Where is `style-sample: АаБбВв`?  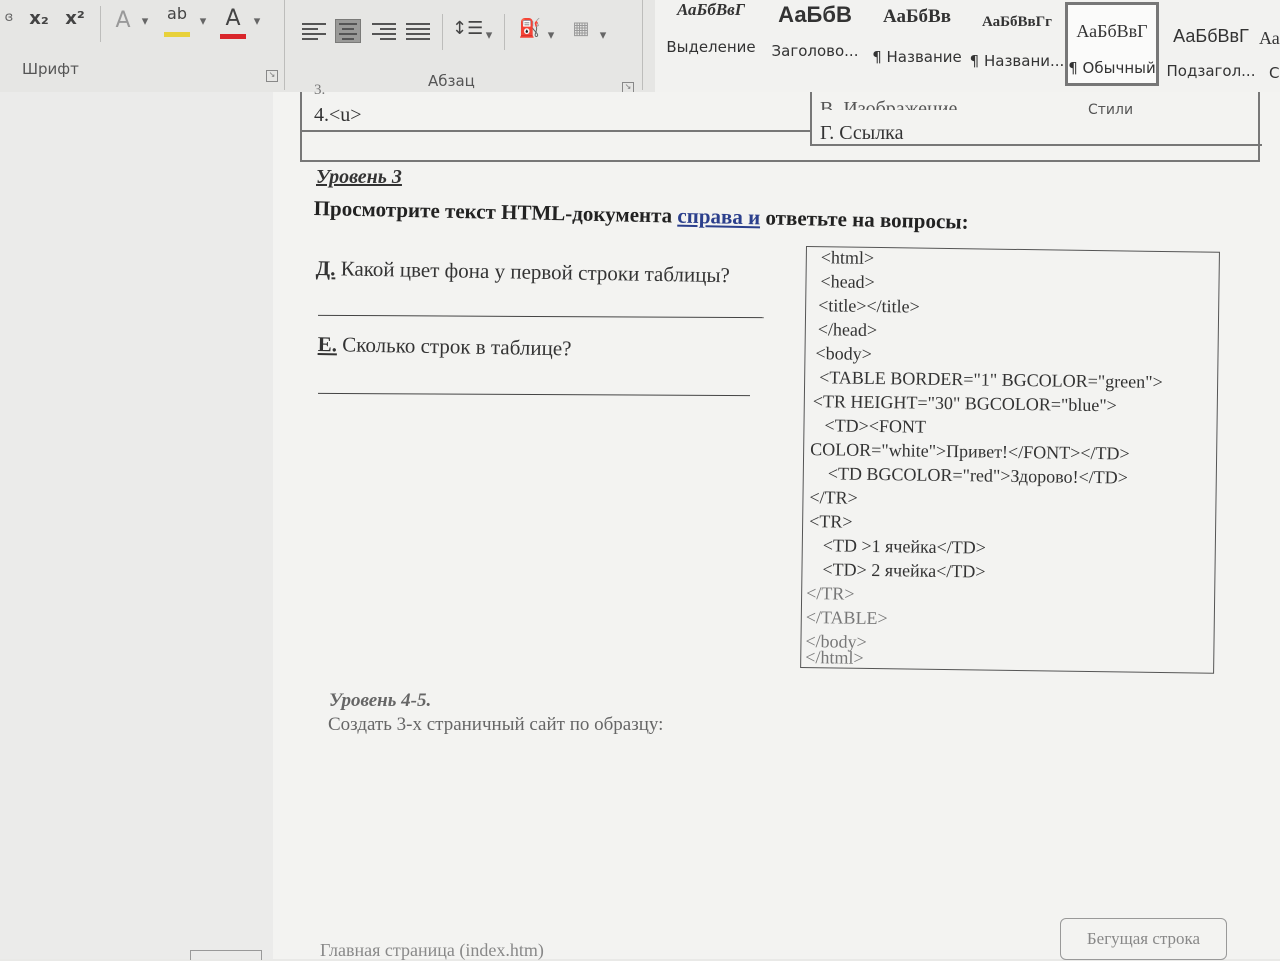 style-sample: АаБбВв is located at coordinates (917, 16).